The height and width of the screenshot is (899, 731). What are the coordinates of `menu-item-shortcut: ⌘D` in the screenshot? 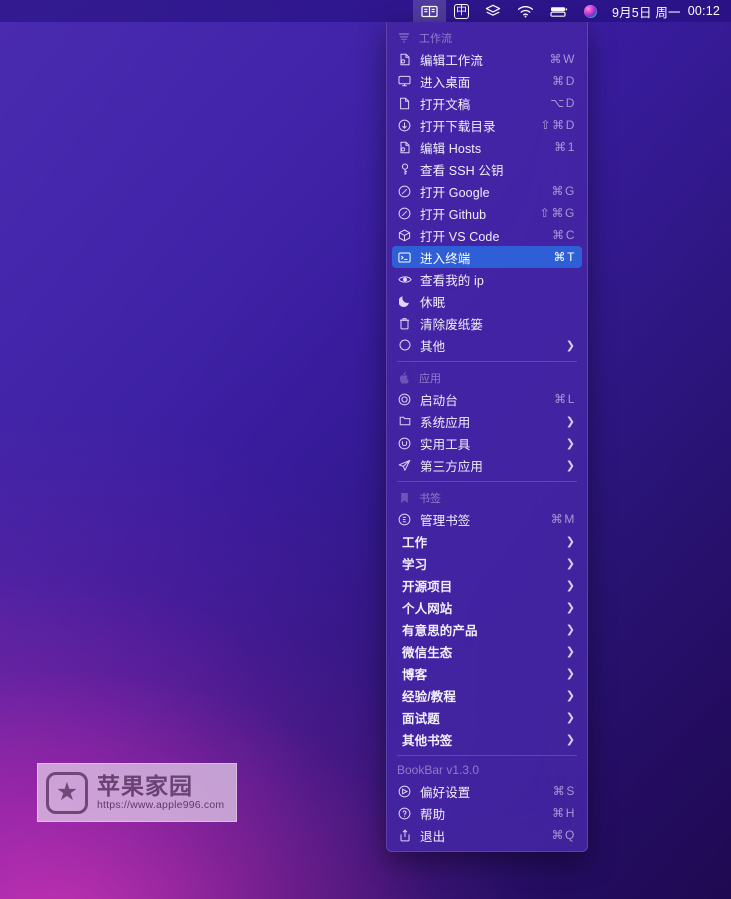 It's located at (564, 81).